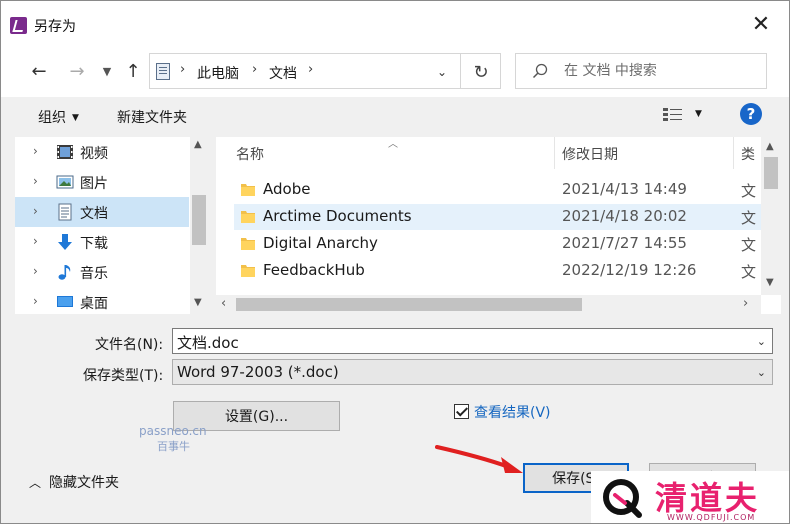 This screenshot has width=790, height=524. What do you see at coordinates (661, 71) in the screenshot?
I see `search-input` at bounding box center [661, 71].